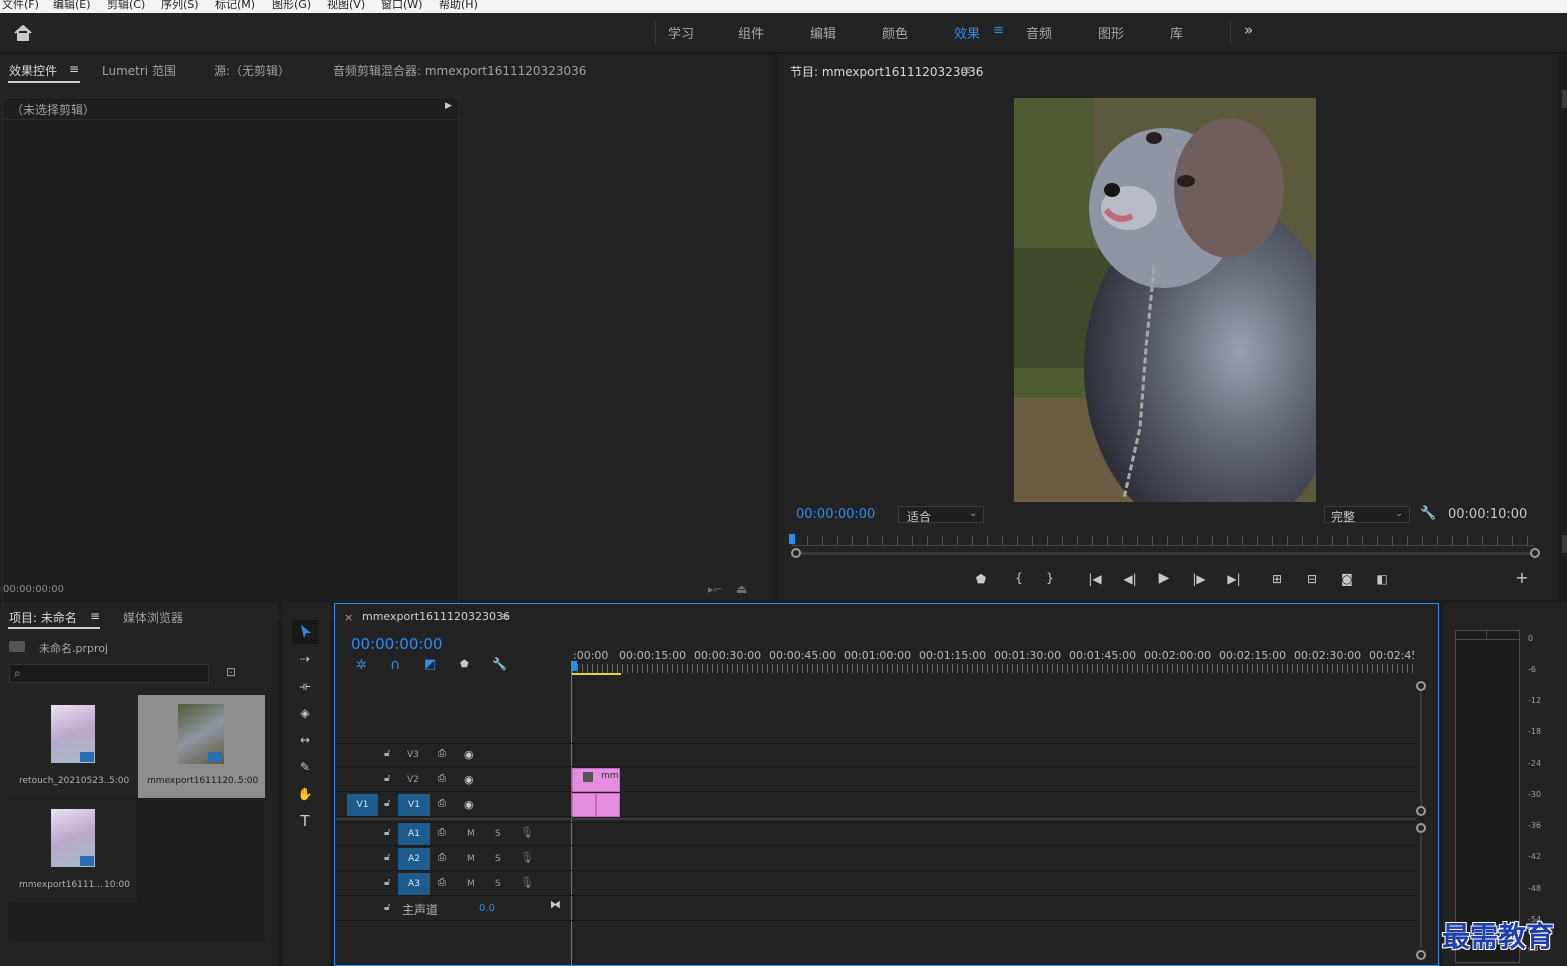  What do you see at coordinates (823, 32) in the screenshot?
I see `workspace-editing: 编辑` at bounding box center [823, 32].